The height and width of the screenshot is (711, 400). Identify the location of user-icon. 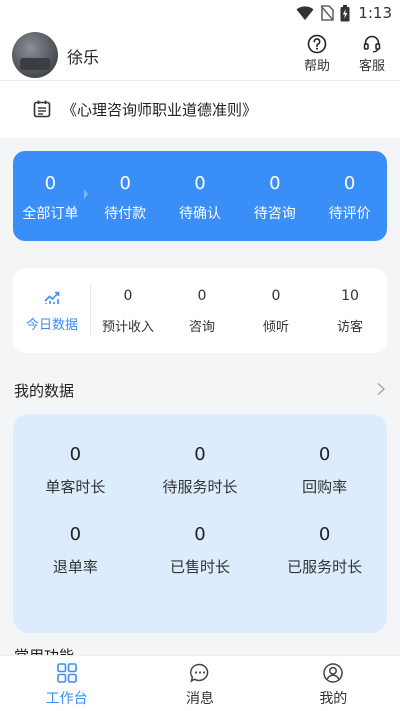
(333, 673).